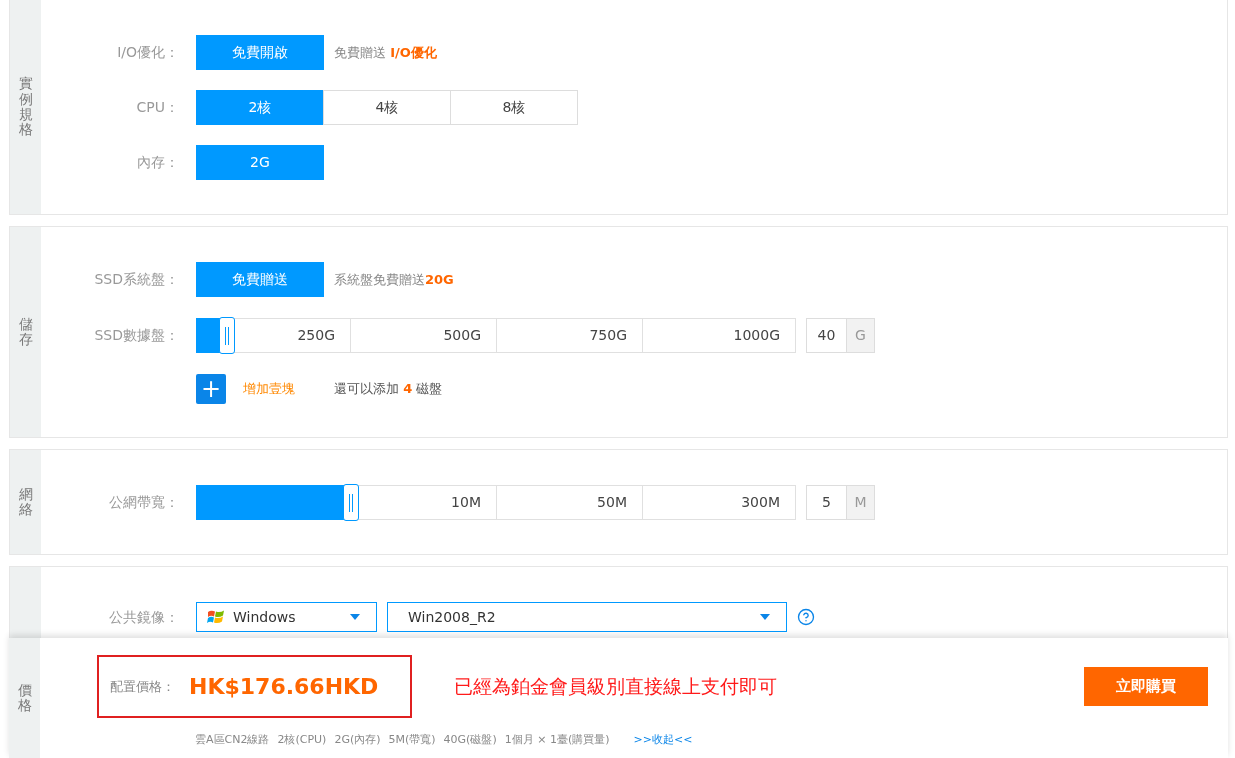 The width and height of the screenshot is (1235, 758). What do you see at coordinates (158, 162) in the screenshot?
I see `field-label: 內存：` at bounding box center [158, 162].